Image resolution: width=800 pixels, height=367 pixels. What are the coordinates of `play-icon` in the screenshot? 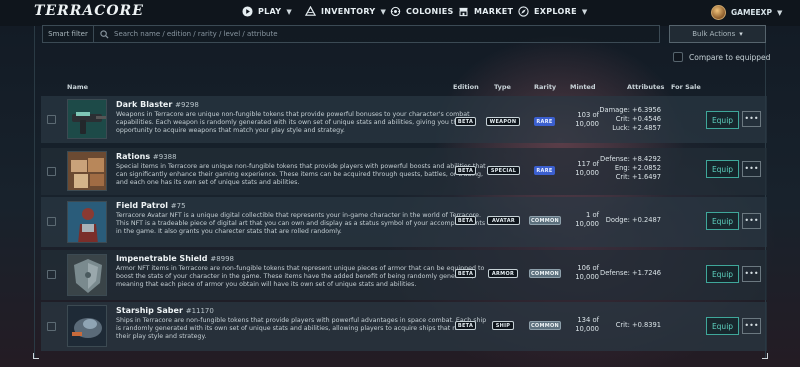 It's located at (247, 11).